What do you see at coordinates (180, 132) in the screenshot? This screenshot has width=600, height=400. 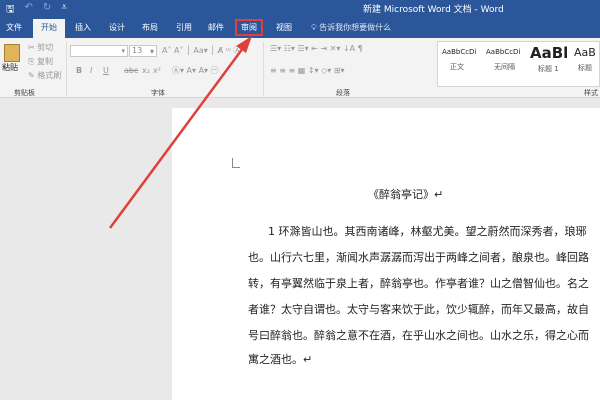 I see `annotation-arrow` at bounding box center [180, 132].